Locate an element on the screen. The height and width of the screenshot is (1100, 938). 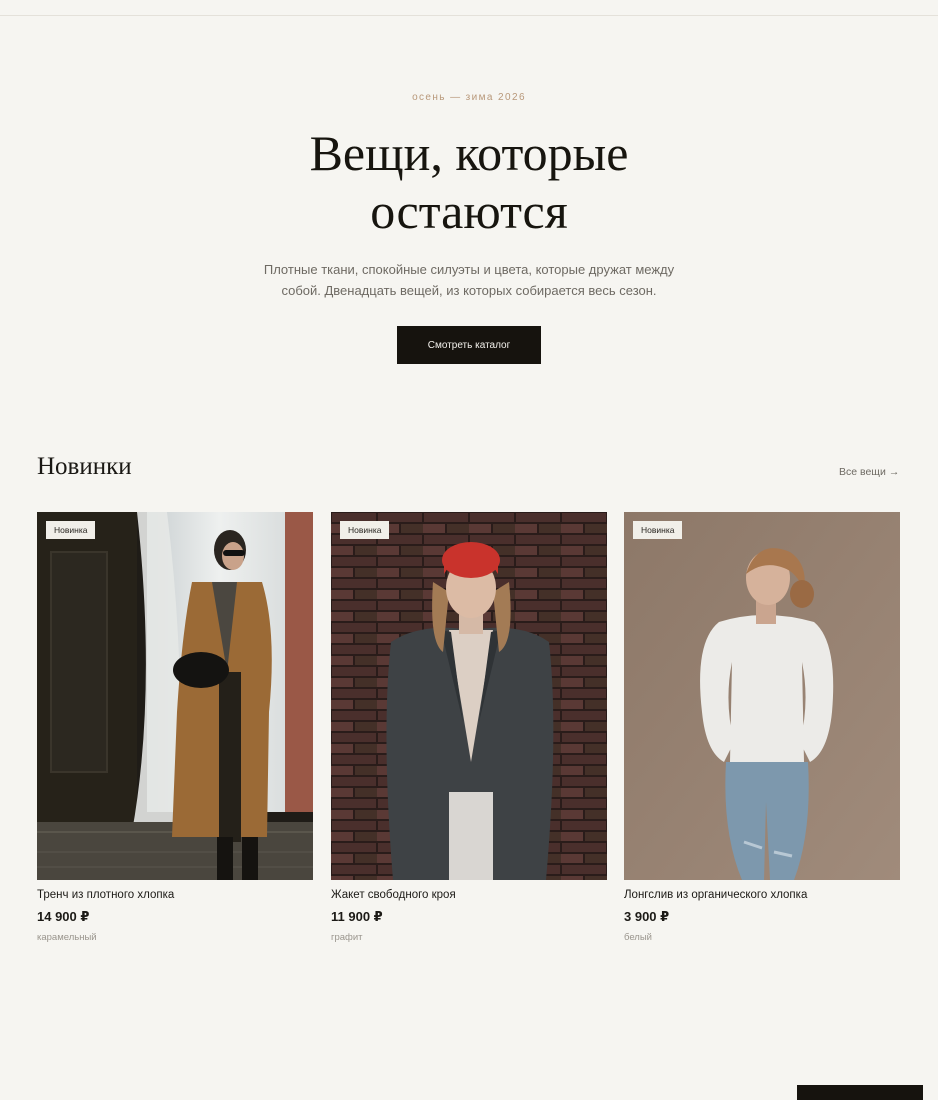
view-catalog-button: Смотреть каталог is located at coordinates (469, 345).